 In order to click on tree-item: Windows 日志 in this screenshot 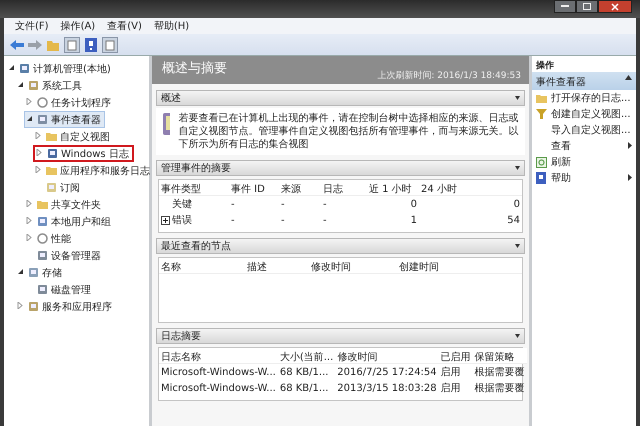, I will do `click(83, 153)`.